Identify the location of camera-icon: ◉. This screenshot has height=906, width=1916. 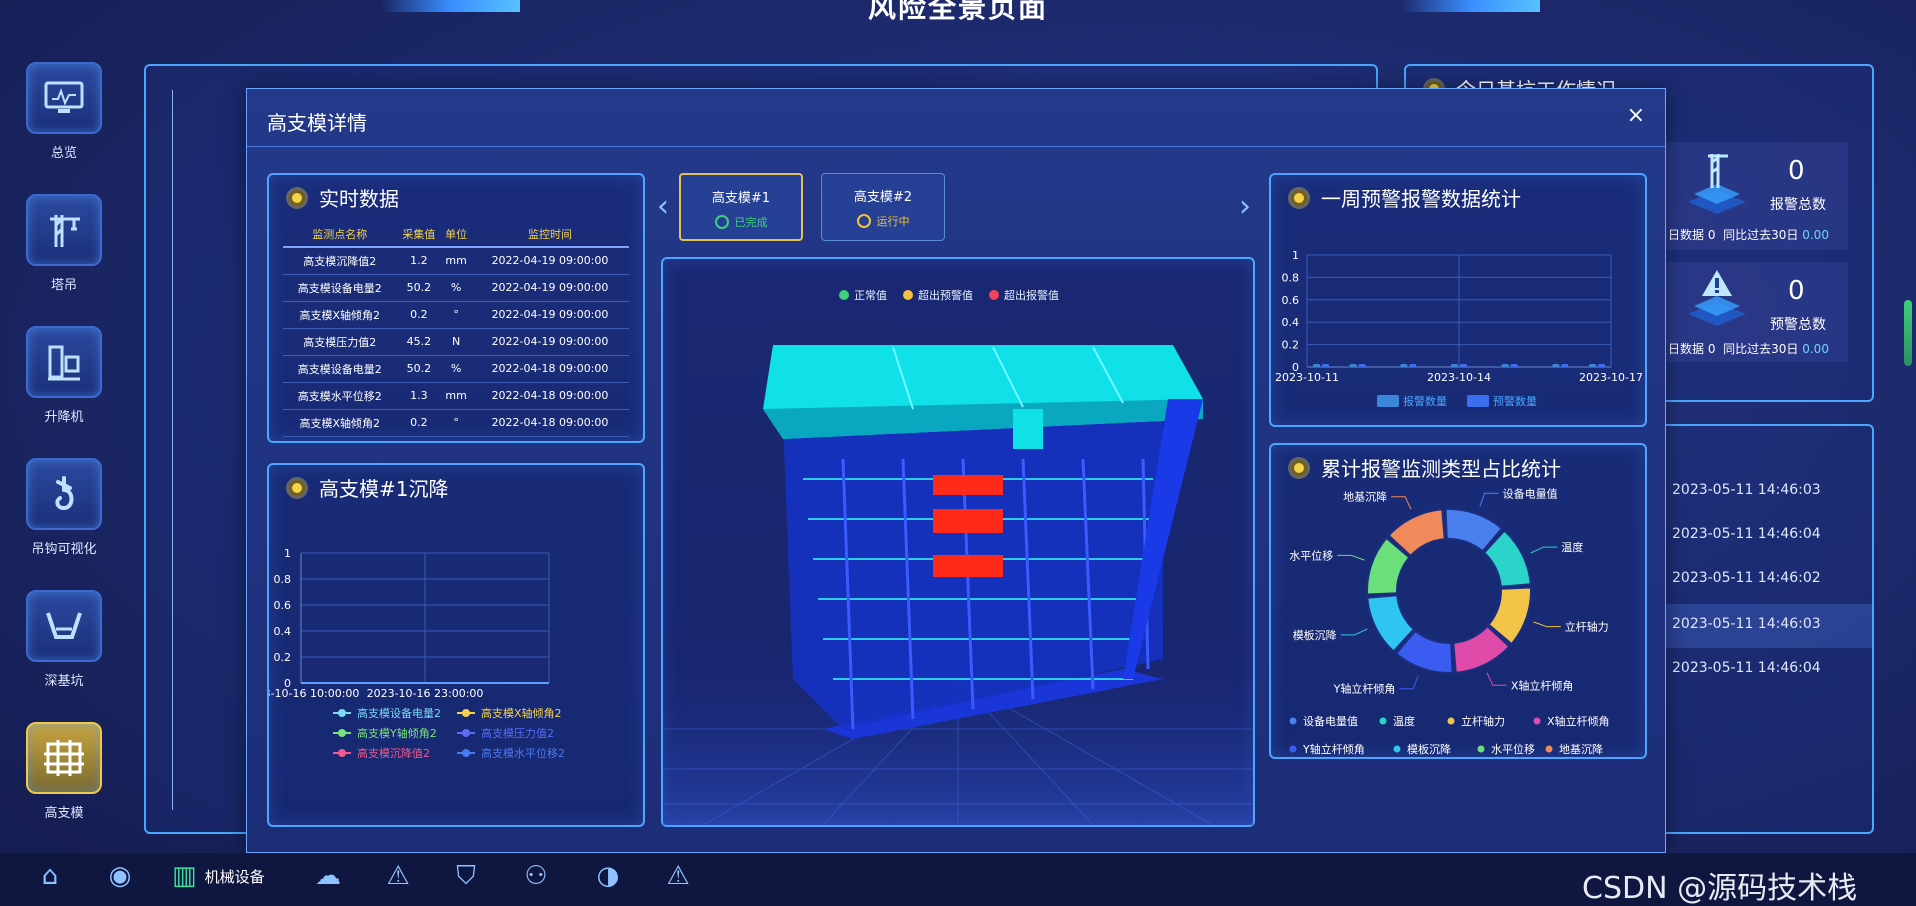
(120, 879).